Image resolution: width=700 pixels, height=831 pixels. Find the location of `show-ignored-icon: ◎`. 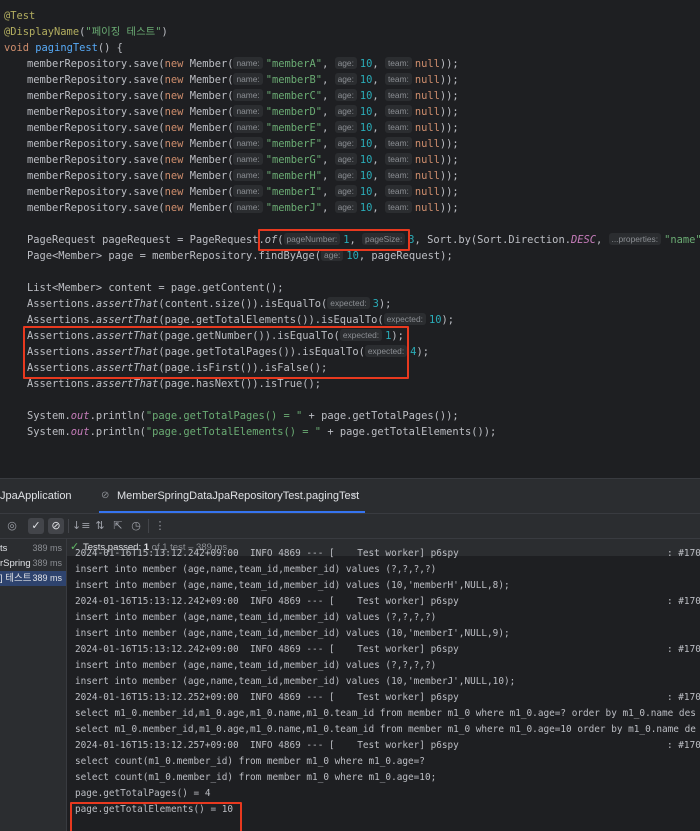

show-ignored-icon: ◎ is located at coordinates (12, 526).